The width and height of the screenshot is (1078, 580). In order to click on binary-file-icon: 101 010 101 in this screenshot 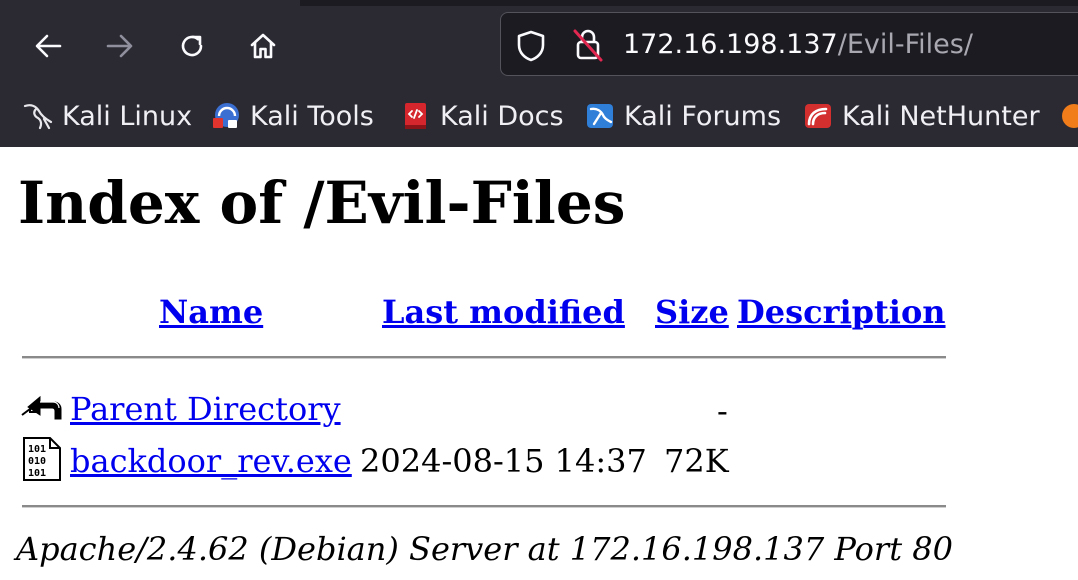, I will do `click(42, 459)`.